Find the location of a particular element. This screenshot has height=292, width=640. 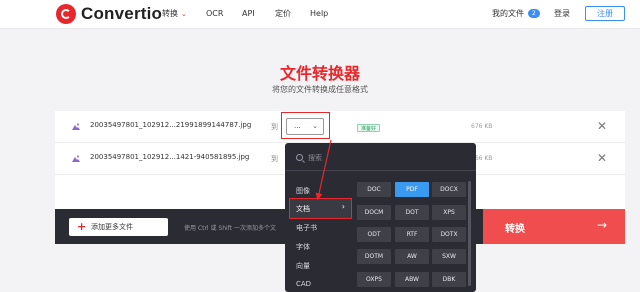

page-subtitle: 将您的文件转换成任意格式 is located at coordinates (320, 89).